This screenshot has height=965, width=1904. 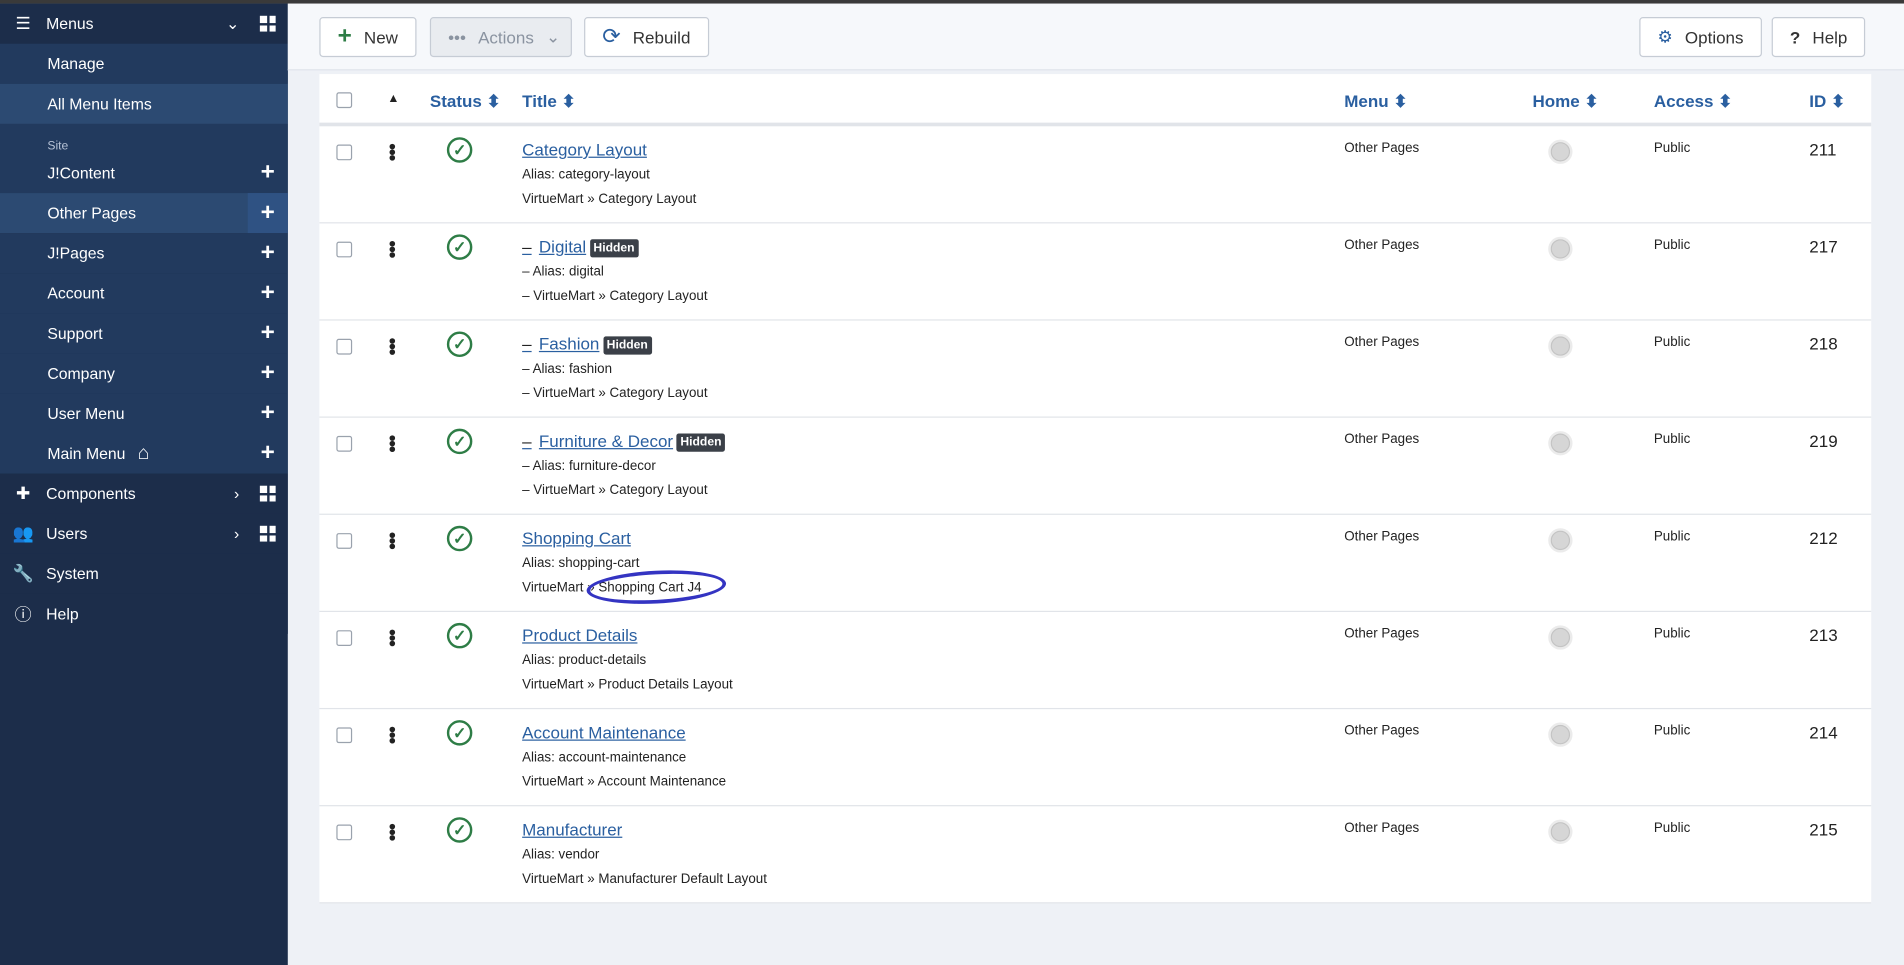 What do you see at coordinates (549, 101) in the screenshot?
I see `sort-title: Title ⬍` at bounding box center [549, 101].